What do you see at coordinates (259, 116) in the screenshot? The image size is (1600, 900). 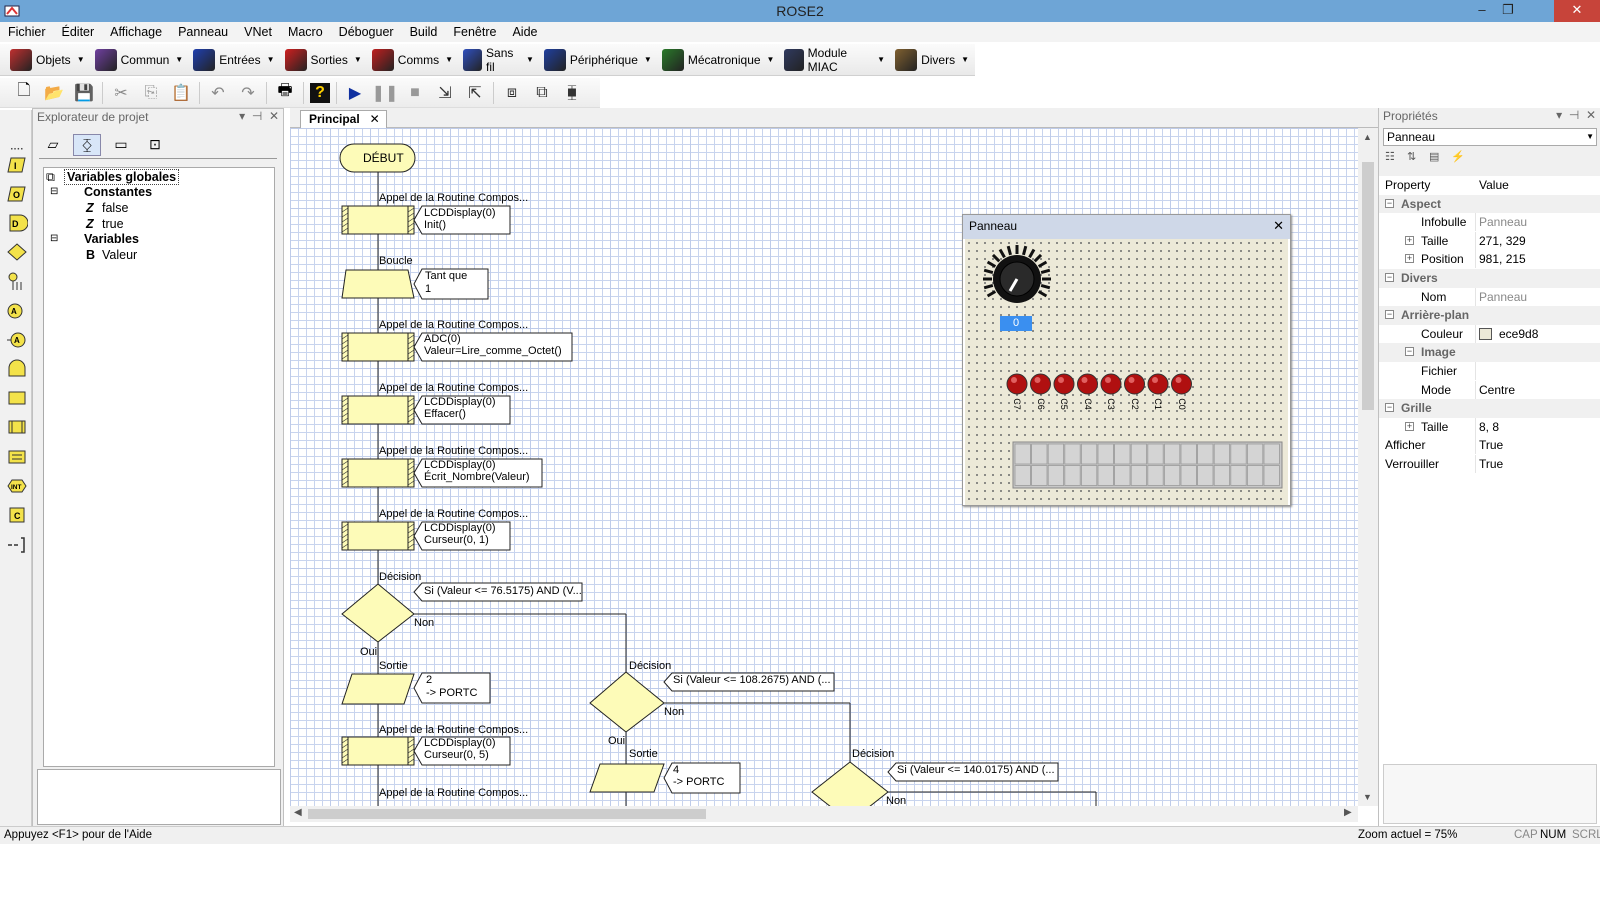 I see `explorer-panel-controls: ▾ ⊣ ✕` at bounding box center [259, 116].